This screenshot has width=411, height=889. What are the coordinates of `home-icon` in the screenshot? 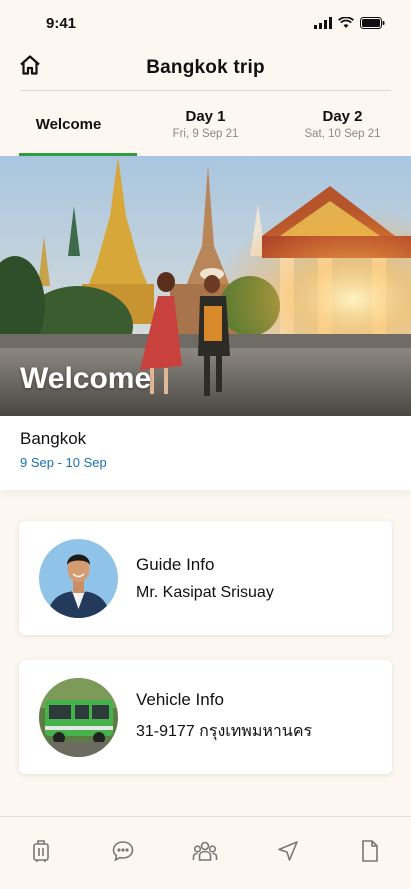 It's located at (30, 65).